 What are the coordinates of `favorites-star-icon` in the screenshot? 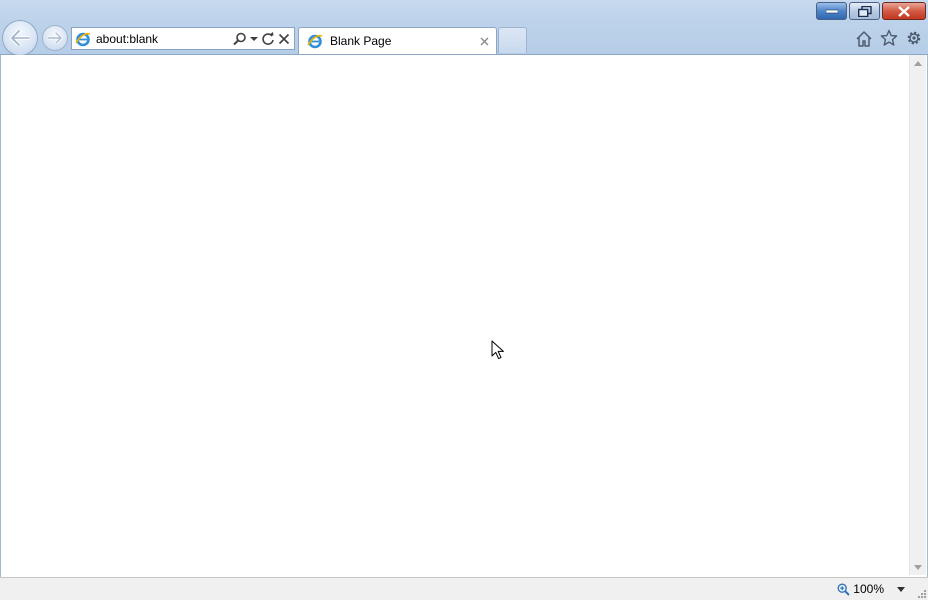 It's located at (889, 38).